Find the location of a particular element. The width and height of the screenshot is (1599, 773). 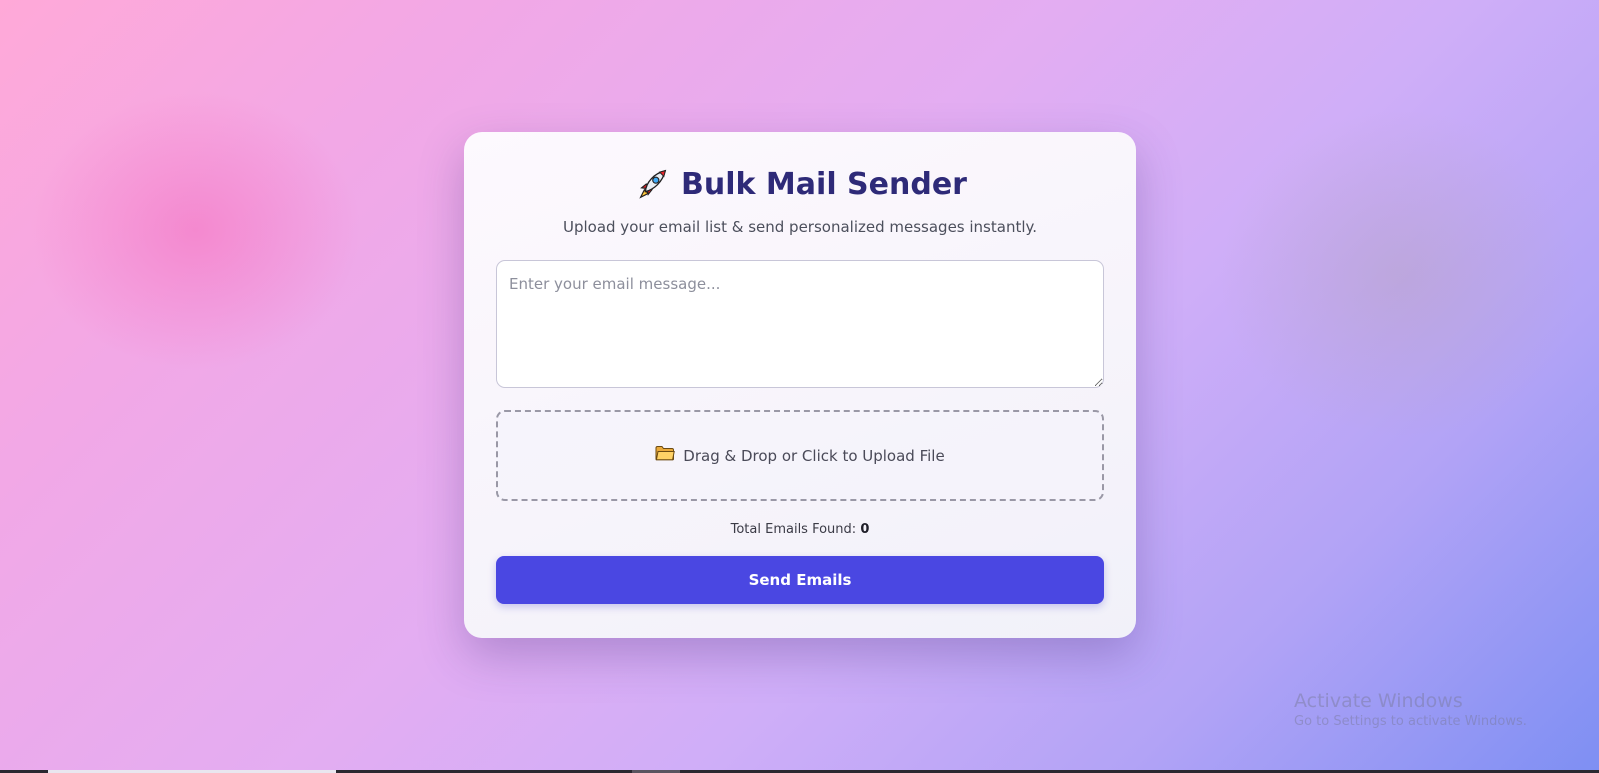

email-message-input is located at coordinates (800, 324).